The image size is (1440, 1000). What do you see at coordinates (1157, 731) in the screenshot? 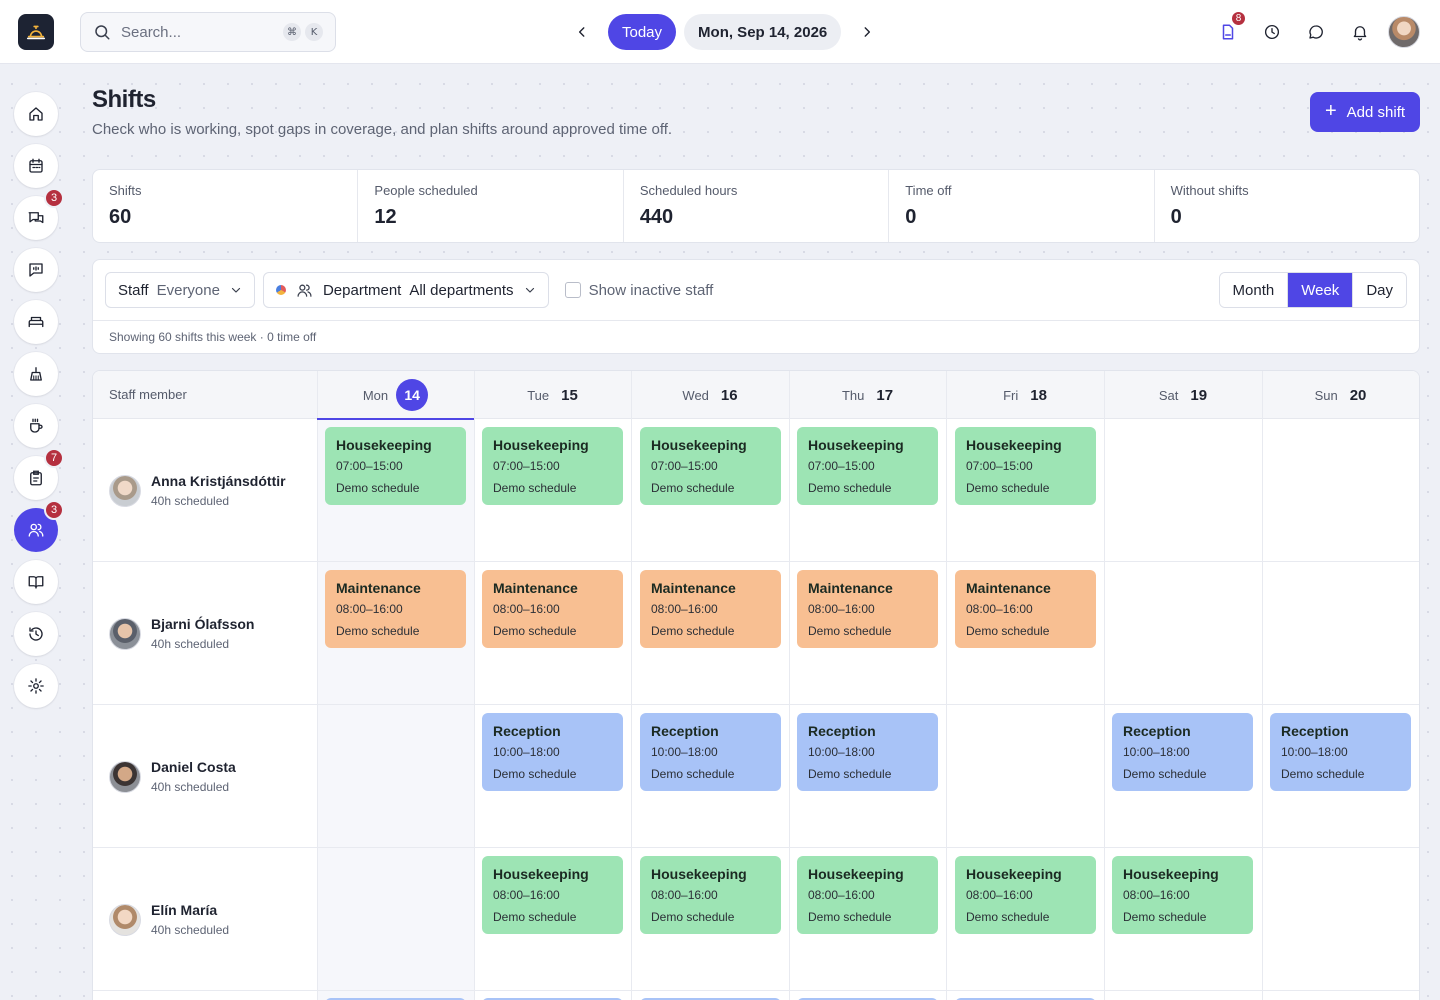
I see `shift-title: Reception` at bounding box center [1157, 731].